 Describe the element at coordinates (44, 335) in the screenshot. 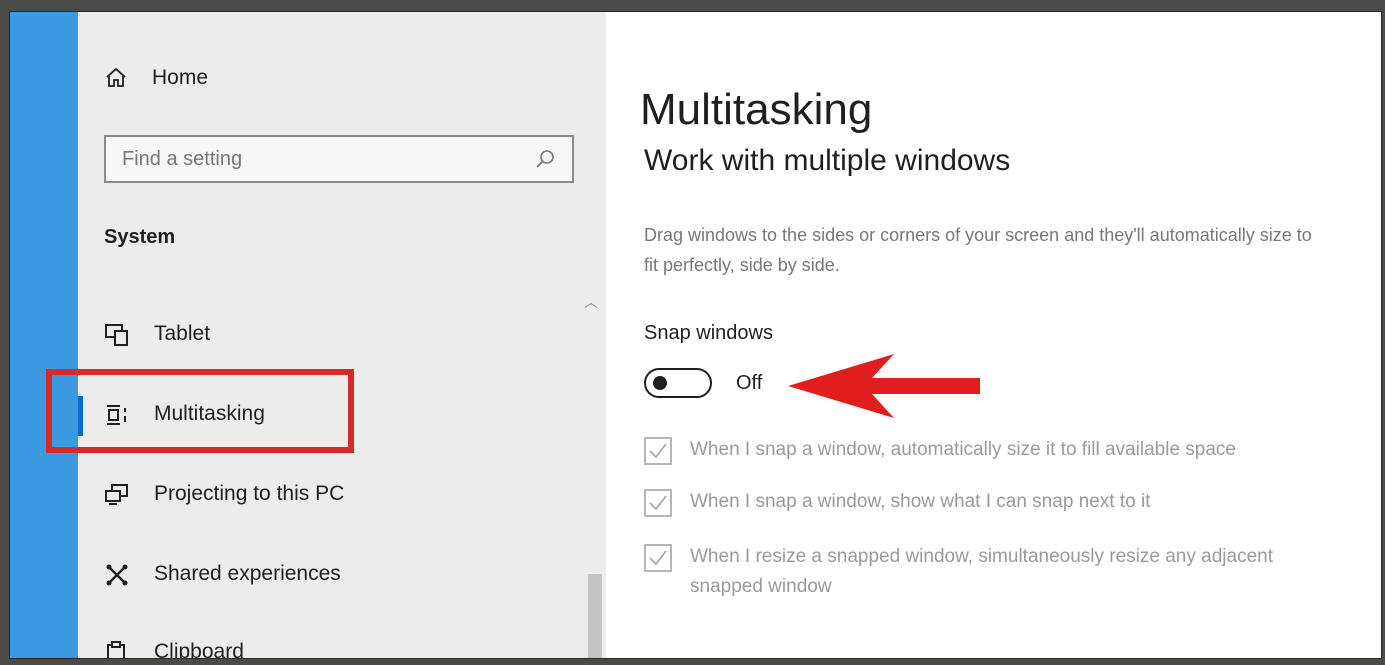

I see `accent-strip` at that location.